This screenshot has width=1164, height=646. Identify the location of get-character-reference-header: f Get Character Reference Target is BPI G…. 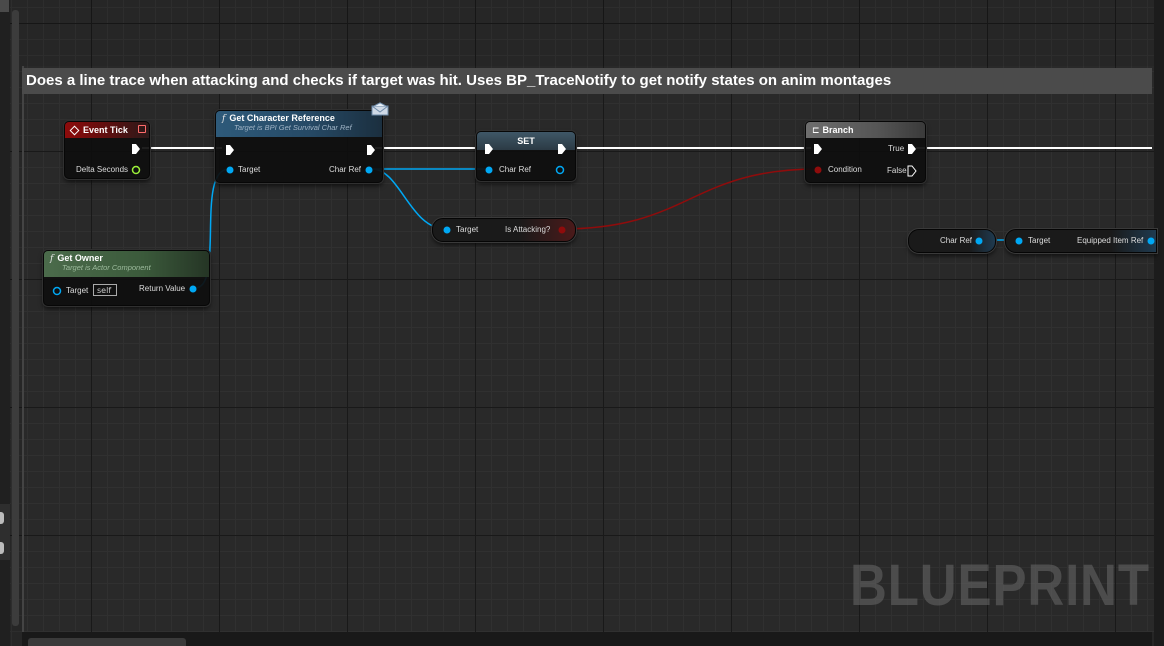
(299, 124).